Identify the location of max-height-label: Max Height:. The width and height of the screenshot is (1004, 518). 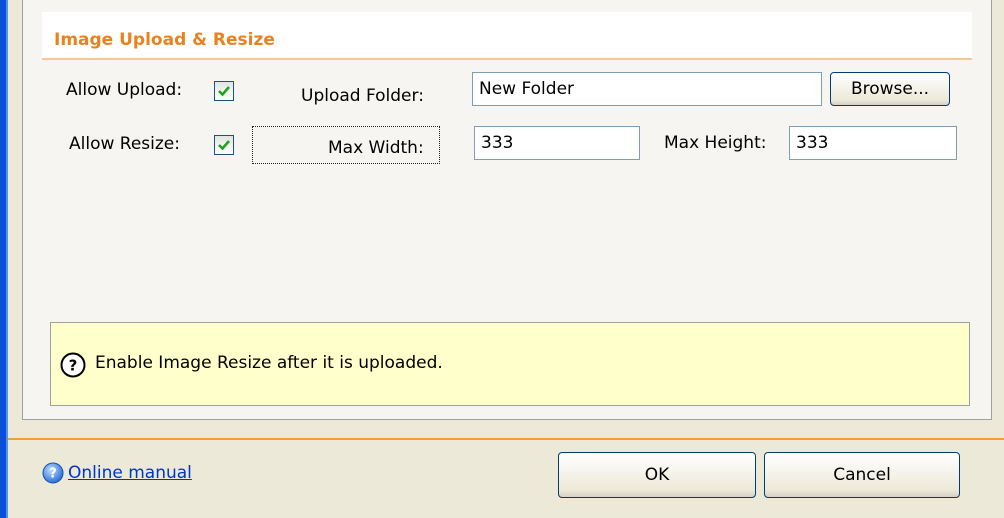
(715, 143).